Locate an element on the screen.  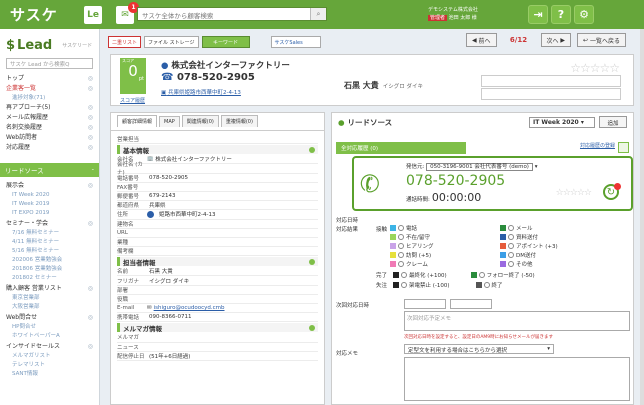
tab-all-history: 全対応履歴 (0) is located at coordinates (401, 148).